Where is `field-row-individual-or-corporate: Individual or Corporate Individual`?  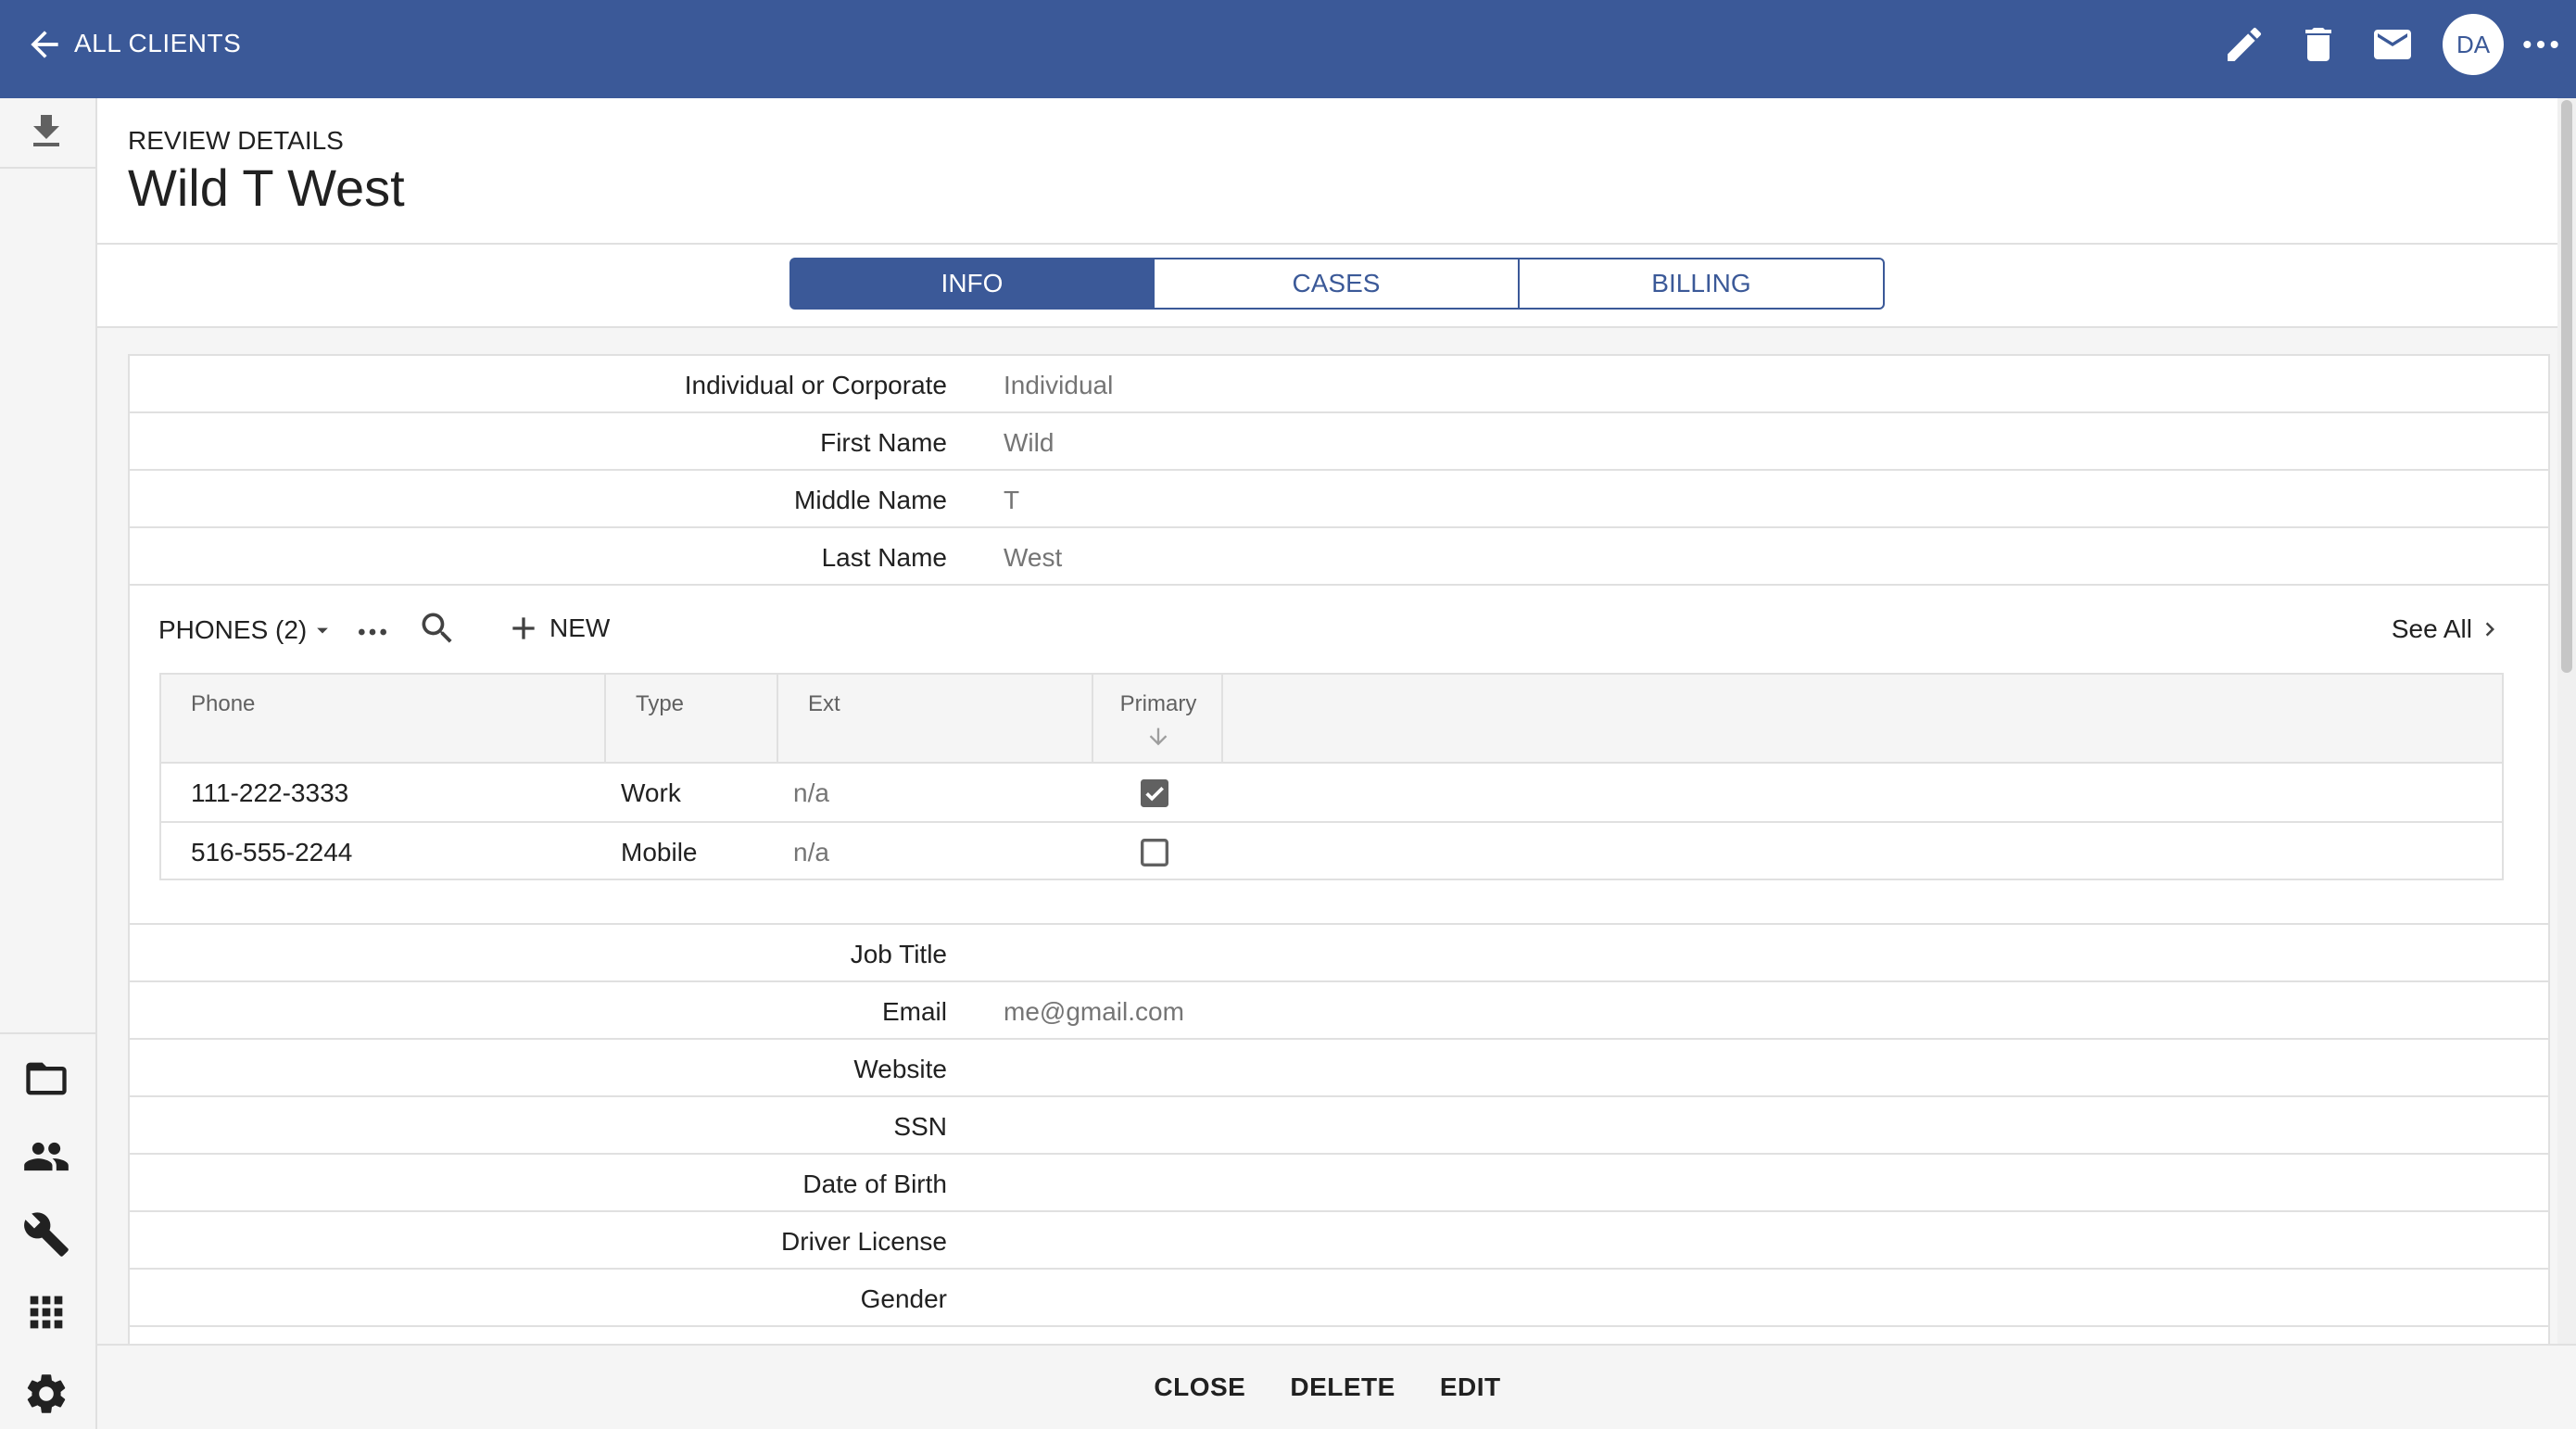
field-row-individual-or-corporate: Individual or Corporate Individual is located at coordinates (1339, 384).